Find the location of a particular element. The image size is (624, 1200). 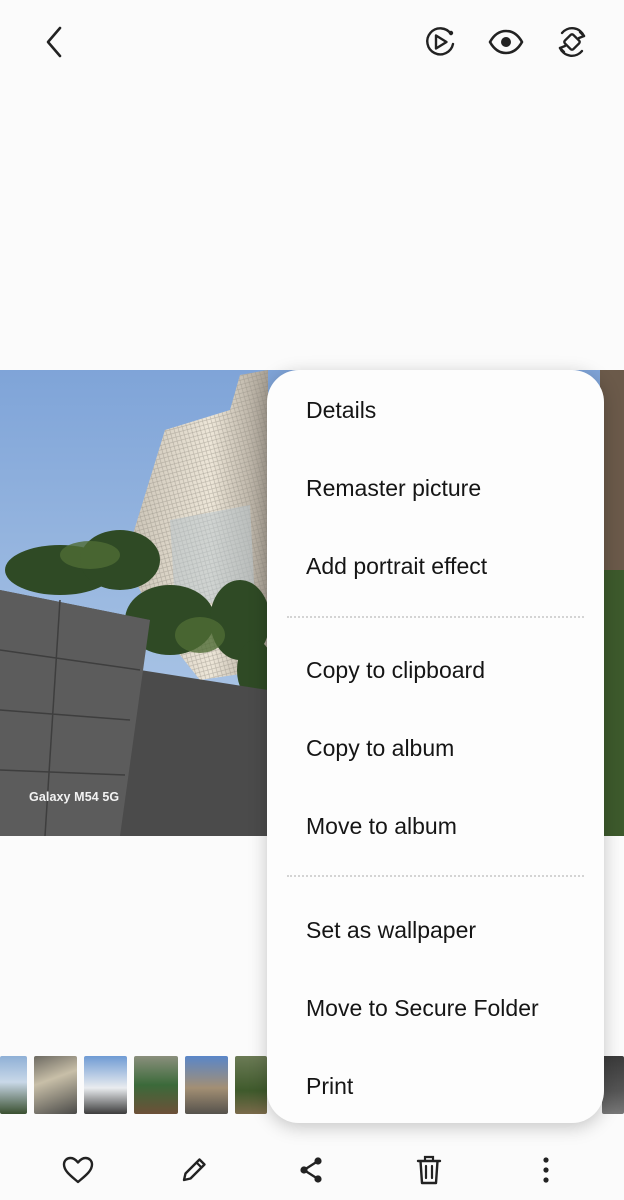

bottom-toolbar is located at coordinates (312, 1170).